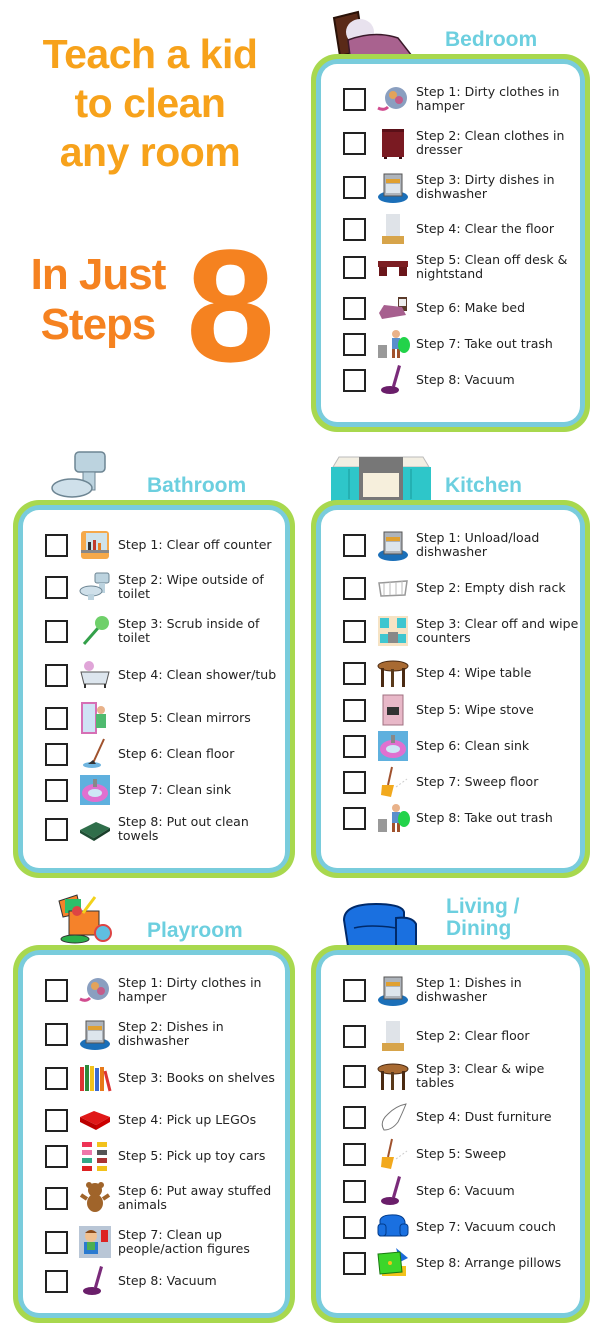  I want to click on headline-line: any room, so click(150, 152).